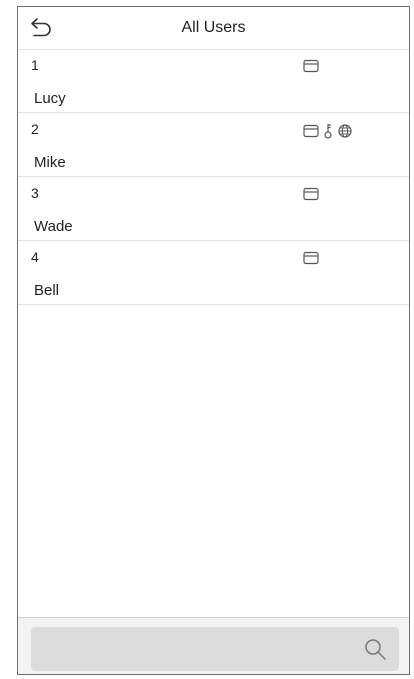  Describe the element at coordinates (35, 129) in the screenshot. I see `user-id: 2` at that location.